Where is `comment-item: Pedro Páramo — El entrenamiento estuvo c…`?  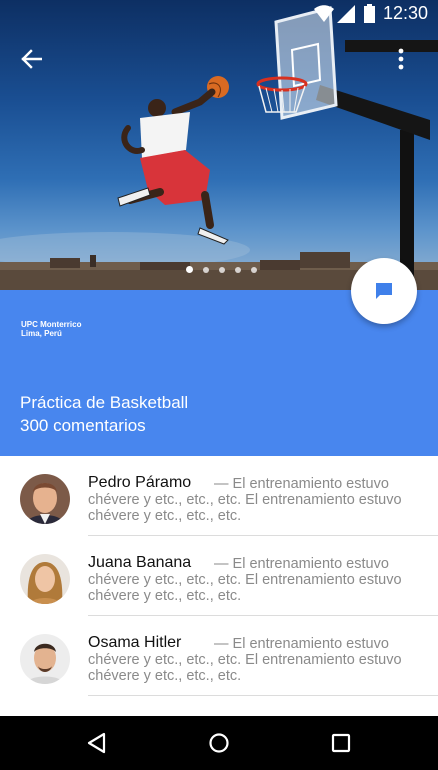 comment-item: Pedro Páramo — El entrenamiento estuvo c… is located at coordinates (219, 514).